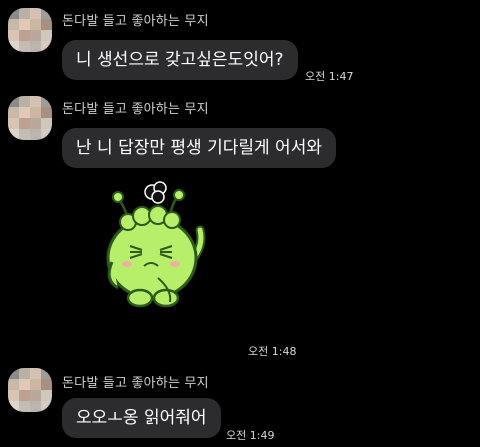 The height and width of the screenshot is (447, 480). Describe the element at coordinates (155, 250) in the screenshot. I see `green-character-sticker` at that location.